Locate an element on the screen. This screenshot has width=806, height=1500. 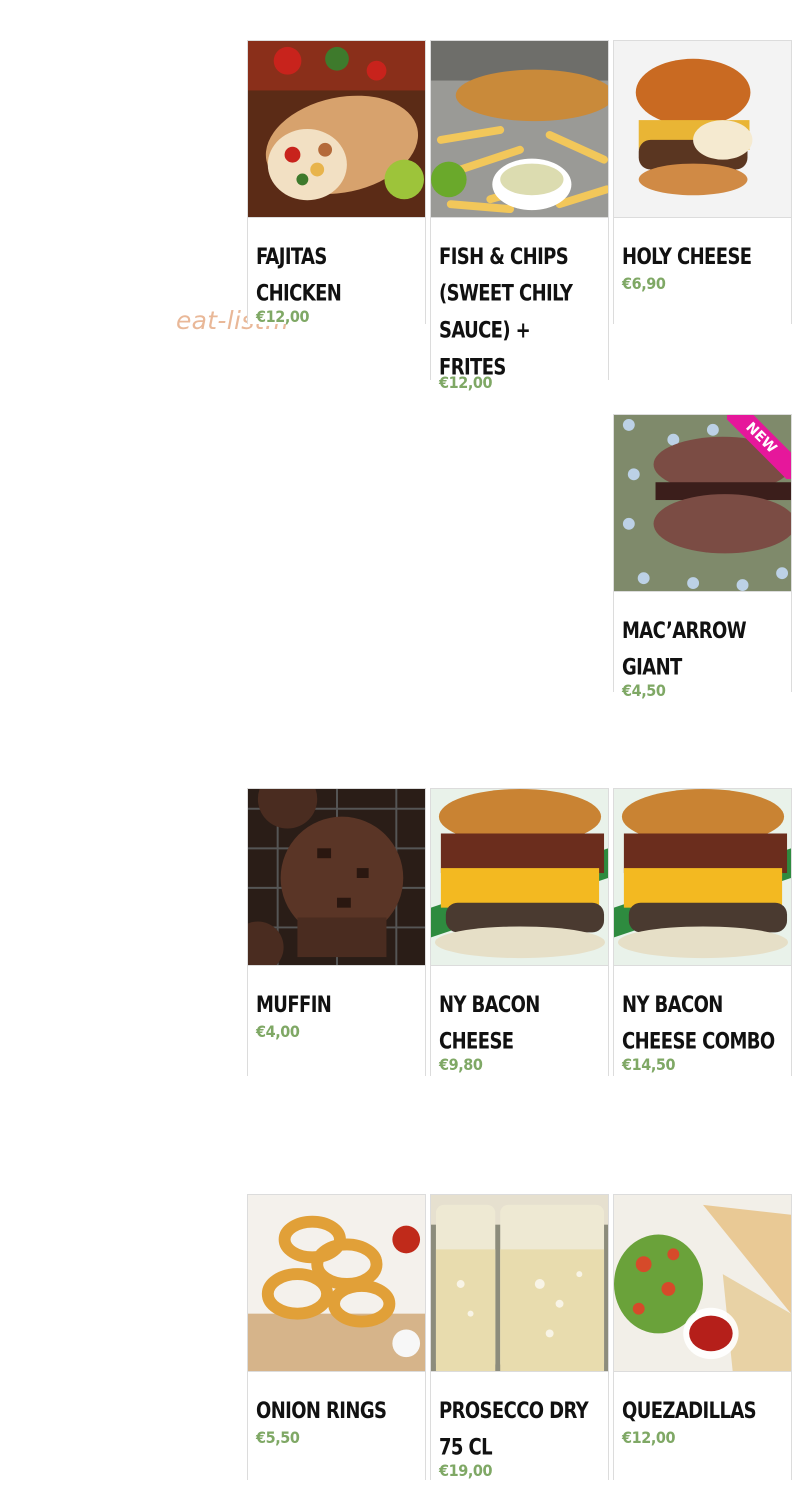
new-badge: NEW is located at coordinates (759, 447).